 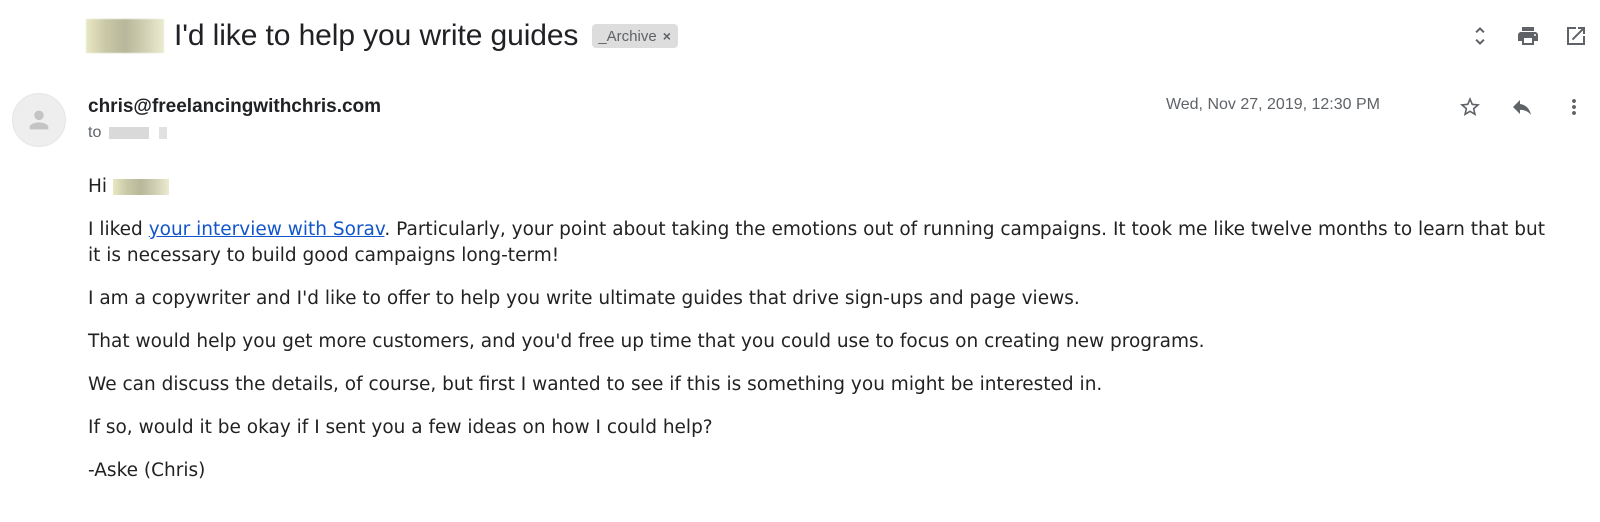 I want to click on message-actions, so click(x=1522, y=107).